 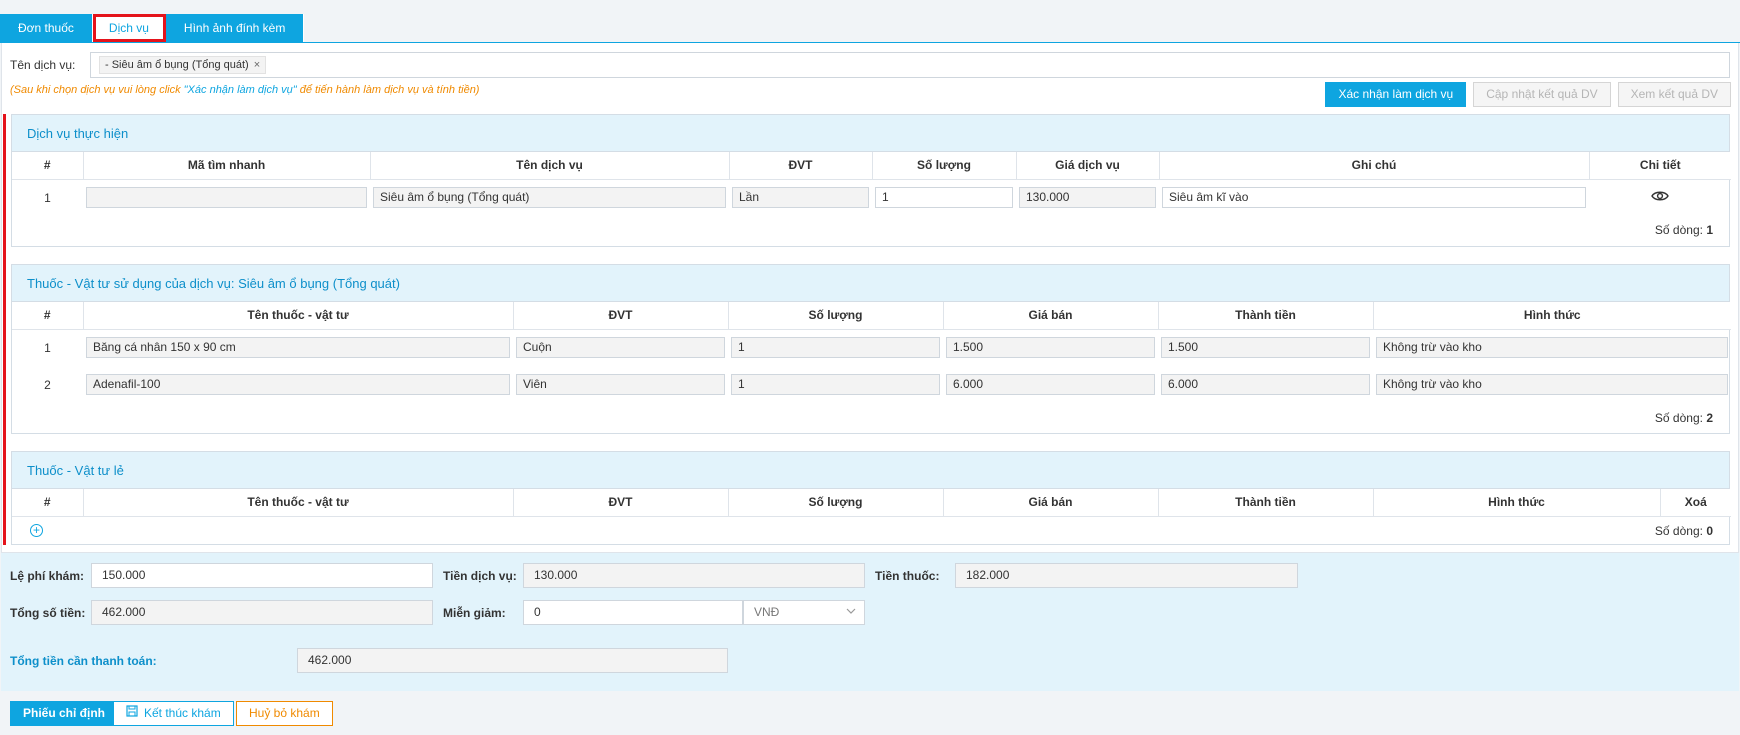 I want to click on currency-value: VNĐ, so click(x=767, y=612).